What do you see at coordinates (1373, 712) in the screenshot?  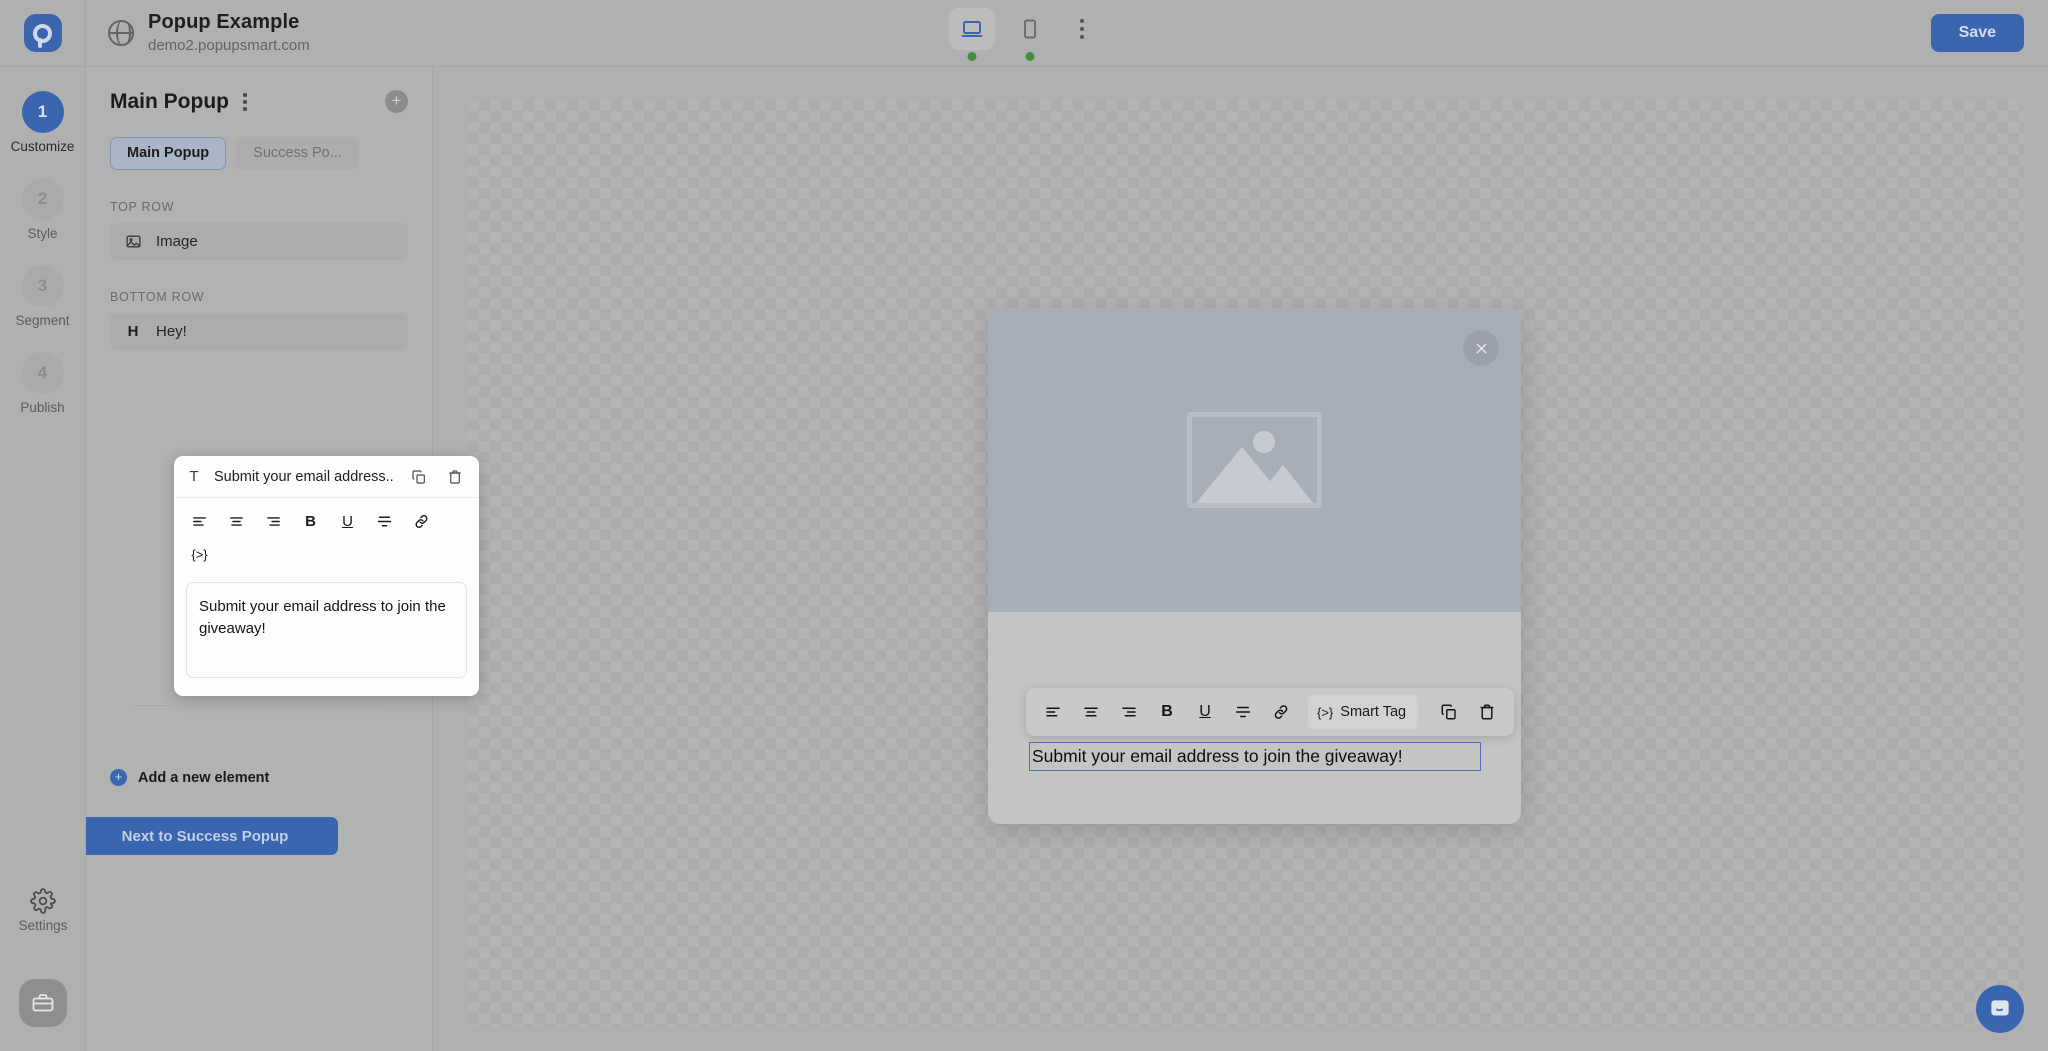 I see `smart-tag-label: Smart Tag` at bounding box center [1373, 712].